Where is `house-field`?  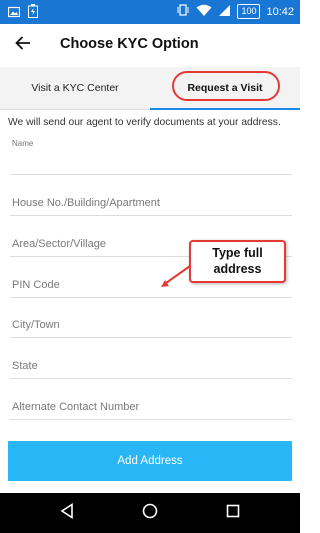
house-field is located at coordinates (151, 203).